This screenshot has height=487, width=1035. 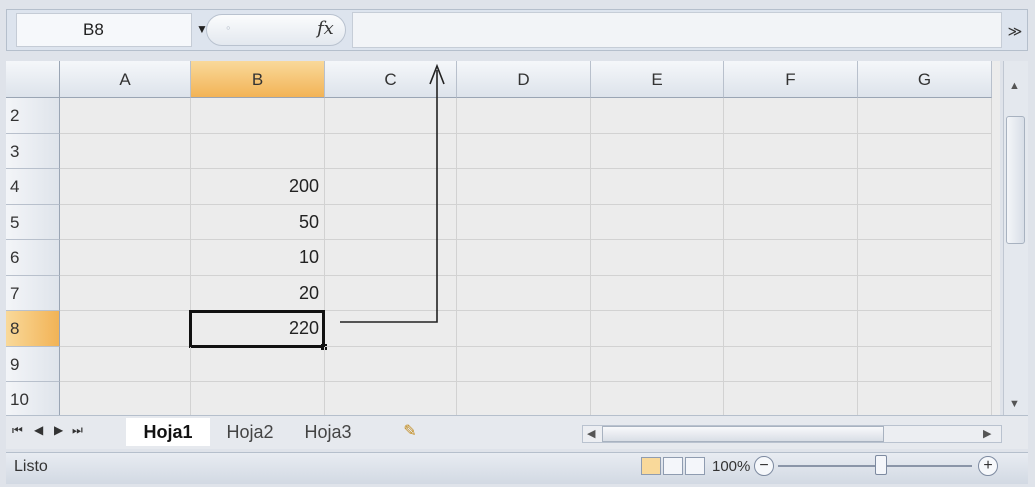 What do you see at coordinates (881, 465) in the screenshot?
I see `zoom-slider-thumb` at bounding box center [881, 465].